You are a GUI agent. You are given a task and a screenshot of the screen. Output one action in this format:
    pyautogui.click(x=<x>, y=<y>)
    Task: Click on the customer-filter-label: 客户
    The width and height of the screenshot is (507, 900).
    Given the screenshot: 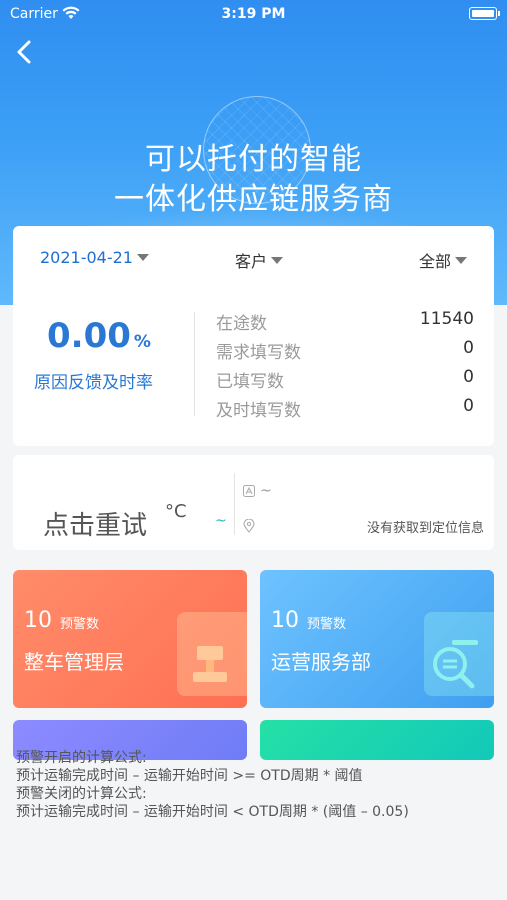 What is the action you would take?
    pyautogui.click(x=251, y=261)
    